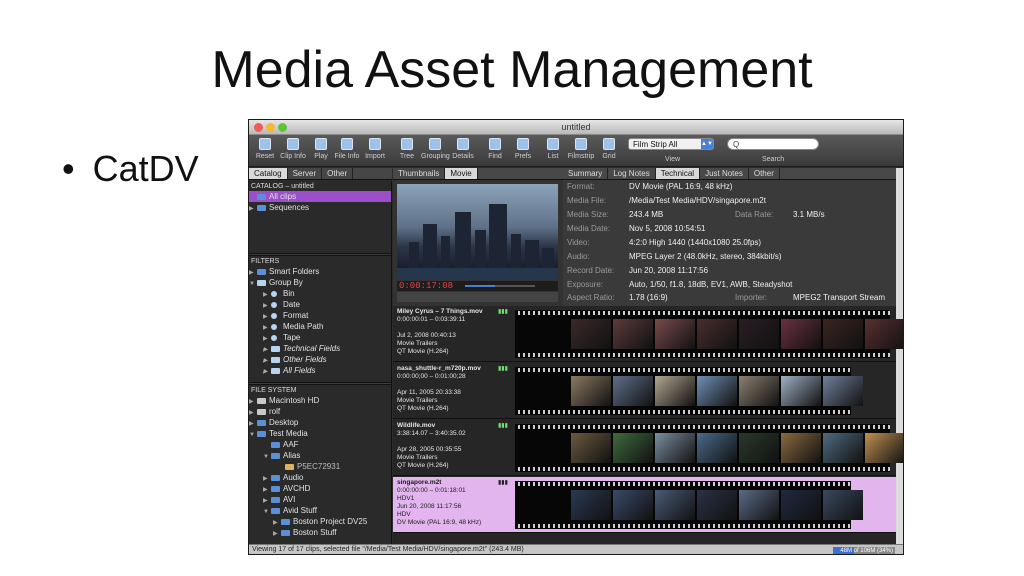 The image size is (1024, 576). I want to click on tree-item-avchd: ▶ AVCHD, so click(320, 488).